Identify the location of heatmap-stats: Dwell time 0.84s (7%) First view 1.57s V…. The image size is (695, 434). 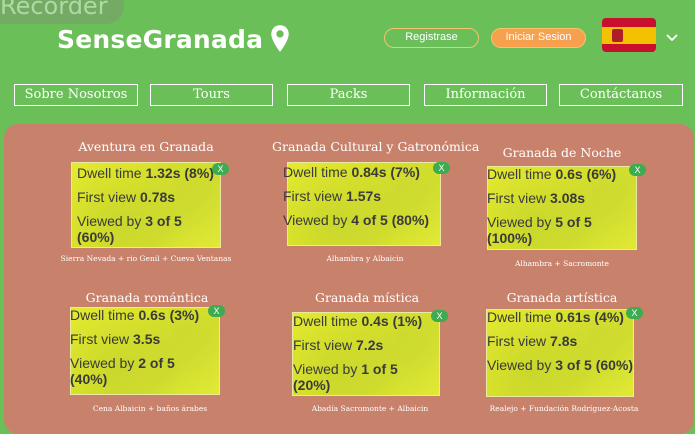
(356, 196).